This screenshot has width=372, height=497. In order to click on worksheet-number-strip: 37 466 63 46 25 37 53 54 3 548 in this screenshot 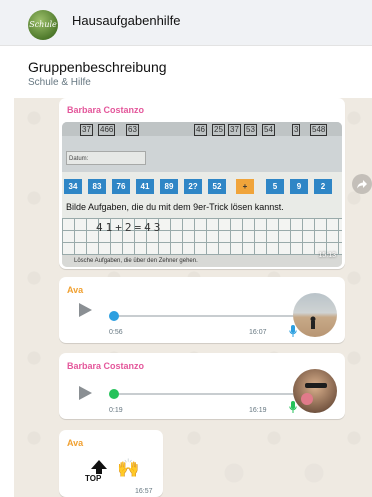, I will do `click(202, 129)`.